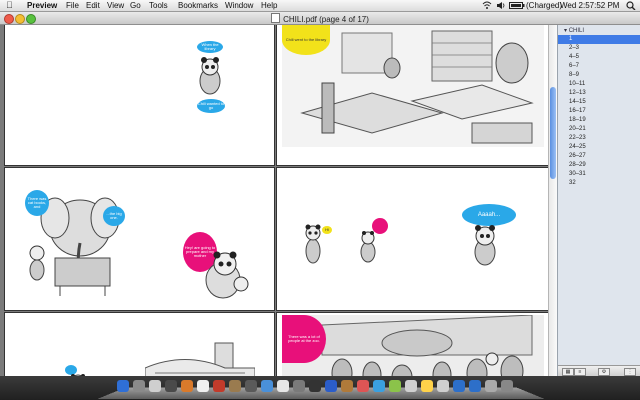  What do you see at coordinates (203, 386) in the screenshot?
I see `address-book-icon` at bounding box center [203, 386].